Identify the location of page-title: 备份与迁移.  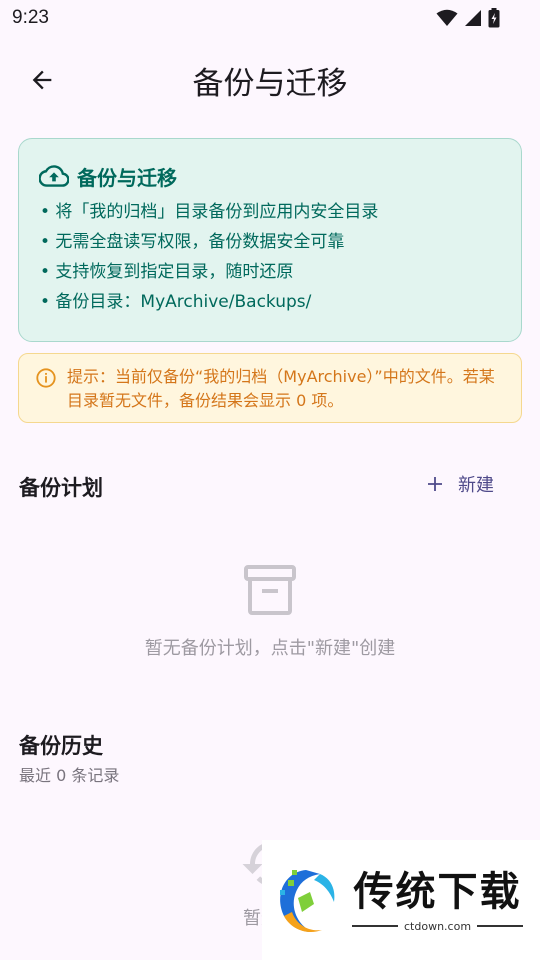
(270, 84).